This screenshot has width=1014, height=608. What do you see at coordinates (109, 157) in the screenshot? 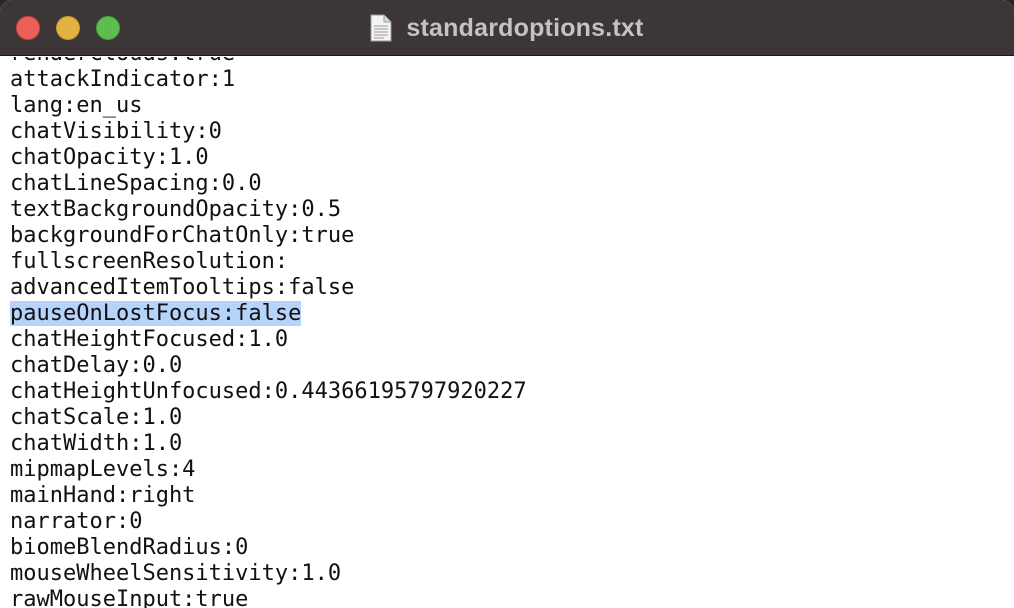
I see `line-text: chatOpacity:1.0` at bounding box center [109, 157].